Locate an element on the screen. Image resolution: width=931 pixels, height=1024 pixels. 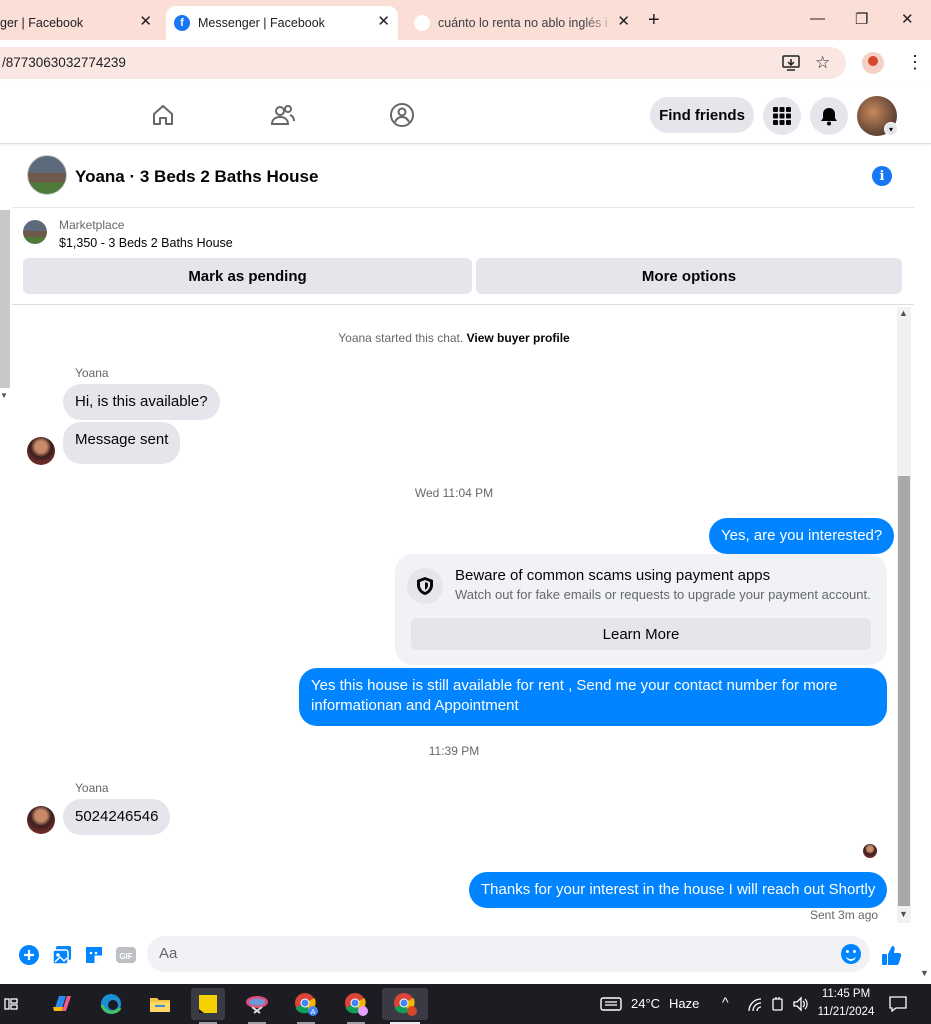
install-app-icon is located at coordinates (791, 63).